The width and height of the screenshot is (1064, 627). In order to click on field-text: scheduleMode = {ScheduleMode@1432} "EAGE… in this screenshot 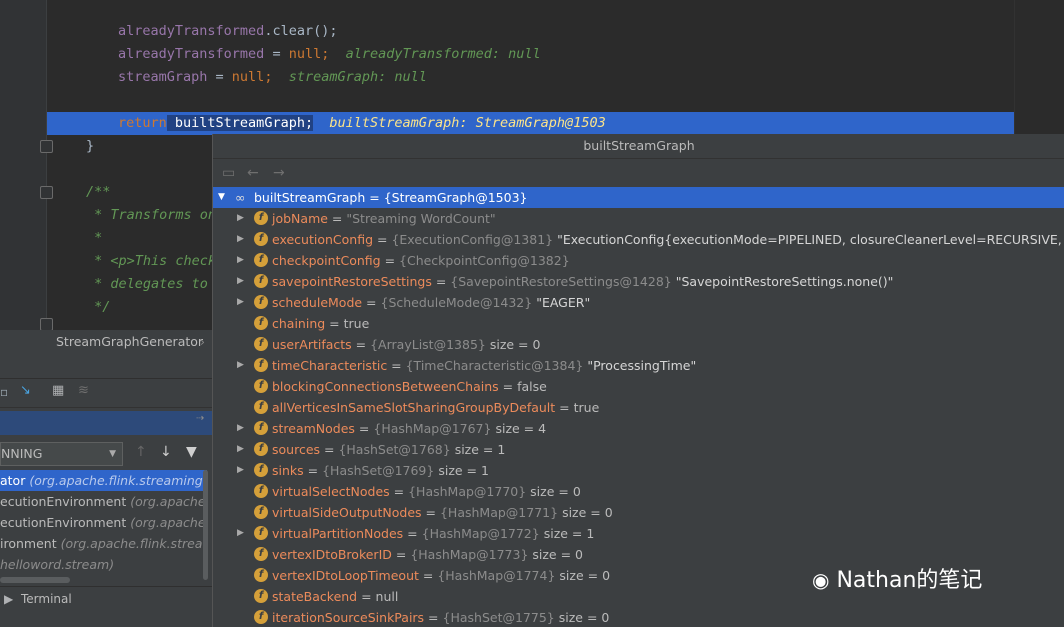, I will do `click(431, 302)`.